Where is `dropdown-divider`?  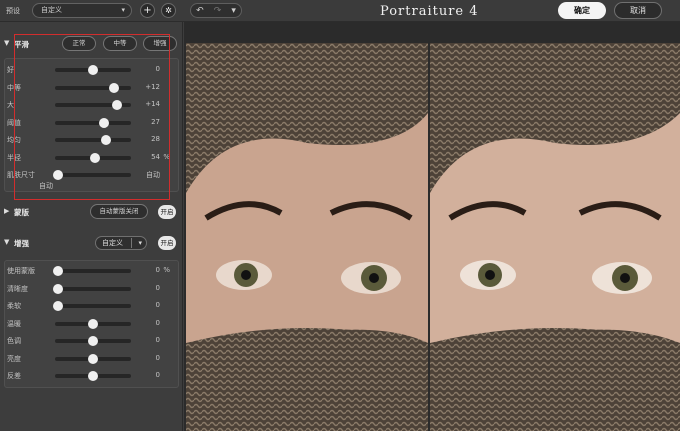 dropdown-divider is located at coordinates (131, 243).